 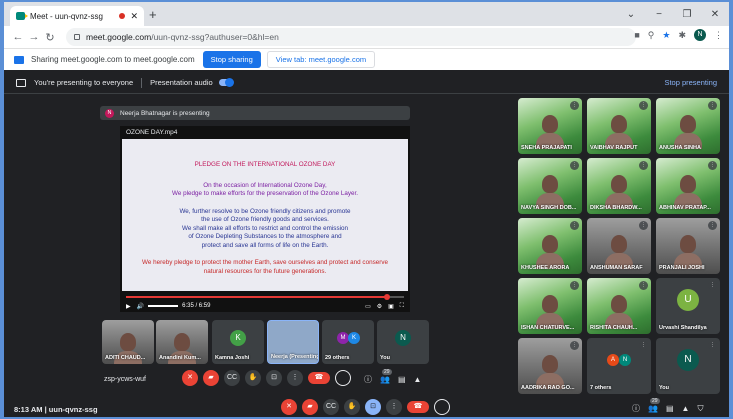 What do you see at coordinates (636, 35) in the screenshot?
I see `camera-permission-icon: ■` at bounding box center [636, 35].